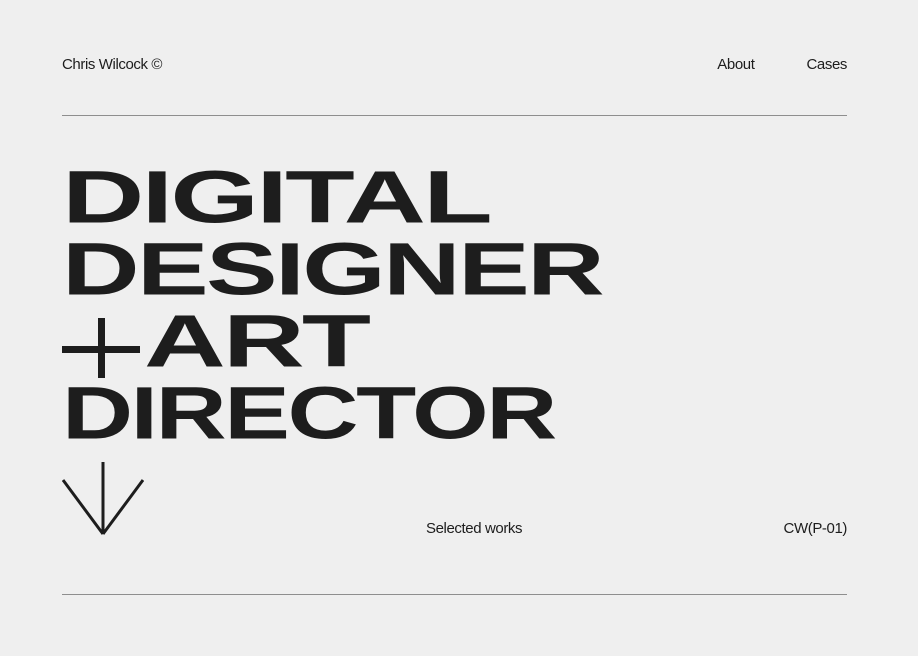 The image size is (918, 656). I want to click on plus-icon, so click(103, 348).